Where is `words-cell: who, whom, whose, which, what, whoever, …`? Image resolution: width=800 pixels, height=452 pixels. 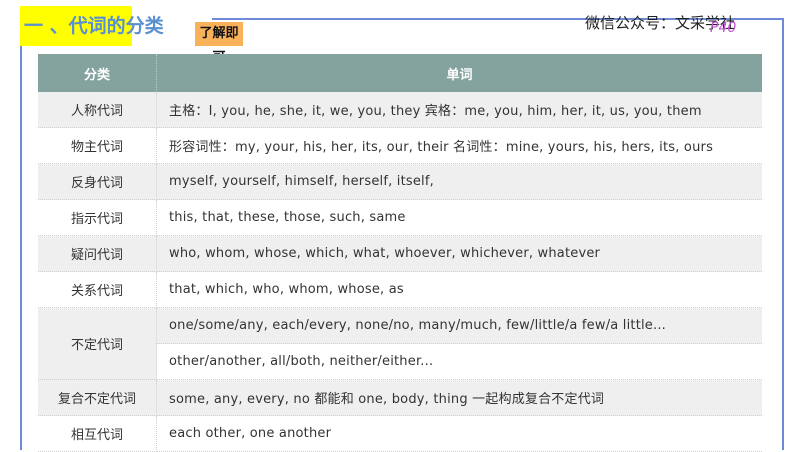 words-cell: who, whom, whose, which, what, whoever, … is located at coordinates (459, 253).